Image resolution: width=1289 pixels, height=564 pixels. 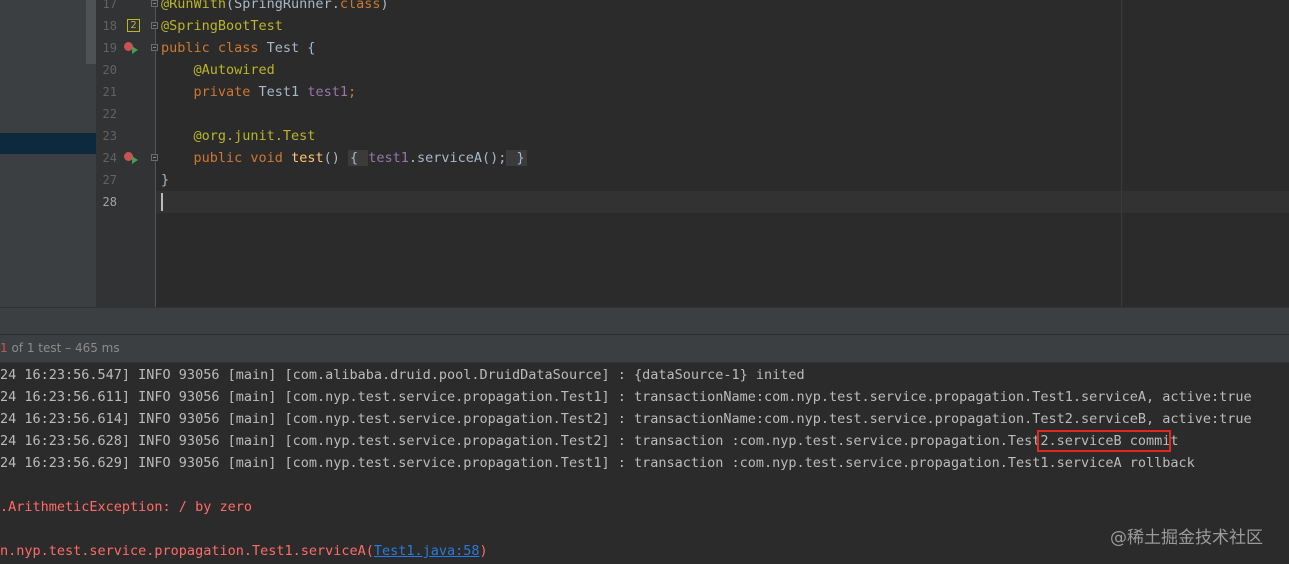 What do you see at coordinates (483, 551) in the screenshot?
I see `stack-frame-end: )` at bounding box center [483, 551].